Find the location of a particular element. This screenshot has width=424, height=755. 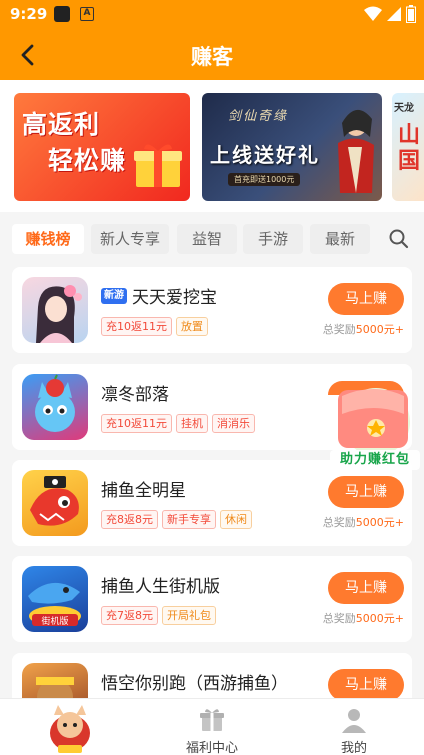

banner-2-subtitle: 首充即送1000元 is located at coordinates (264, 179).